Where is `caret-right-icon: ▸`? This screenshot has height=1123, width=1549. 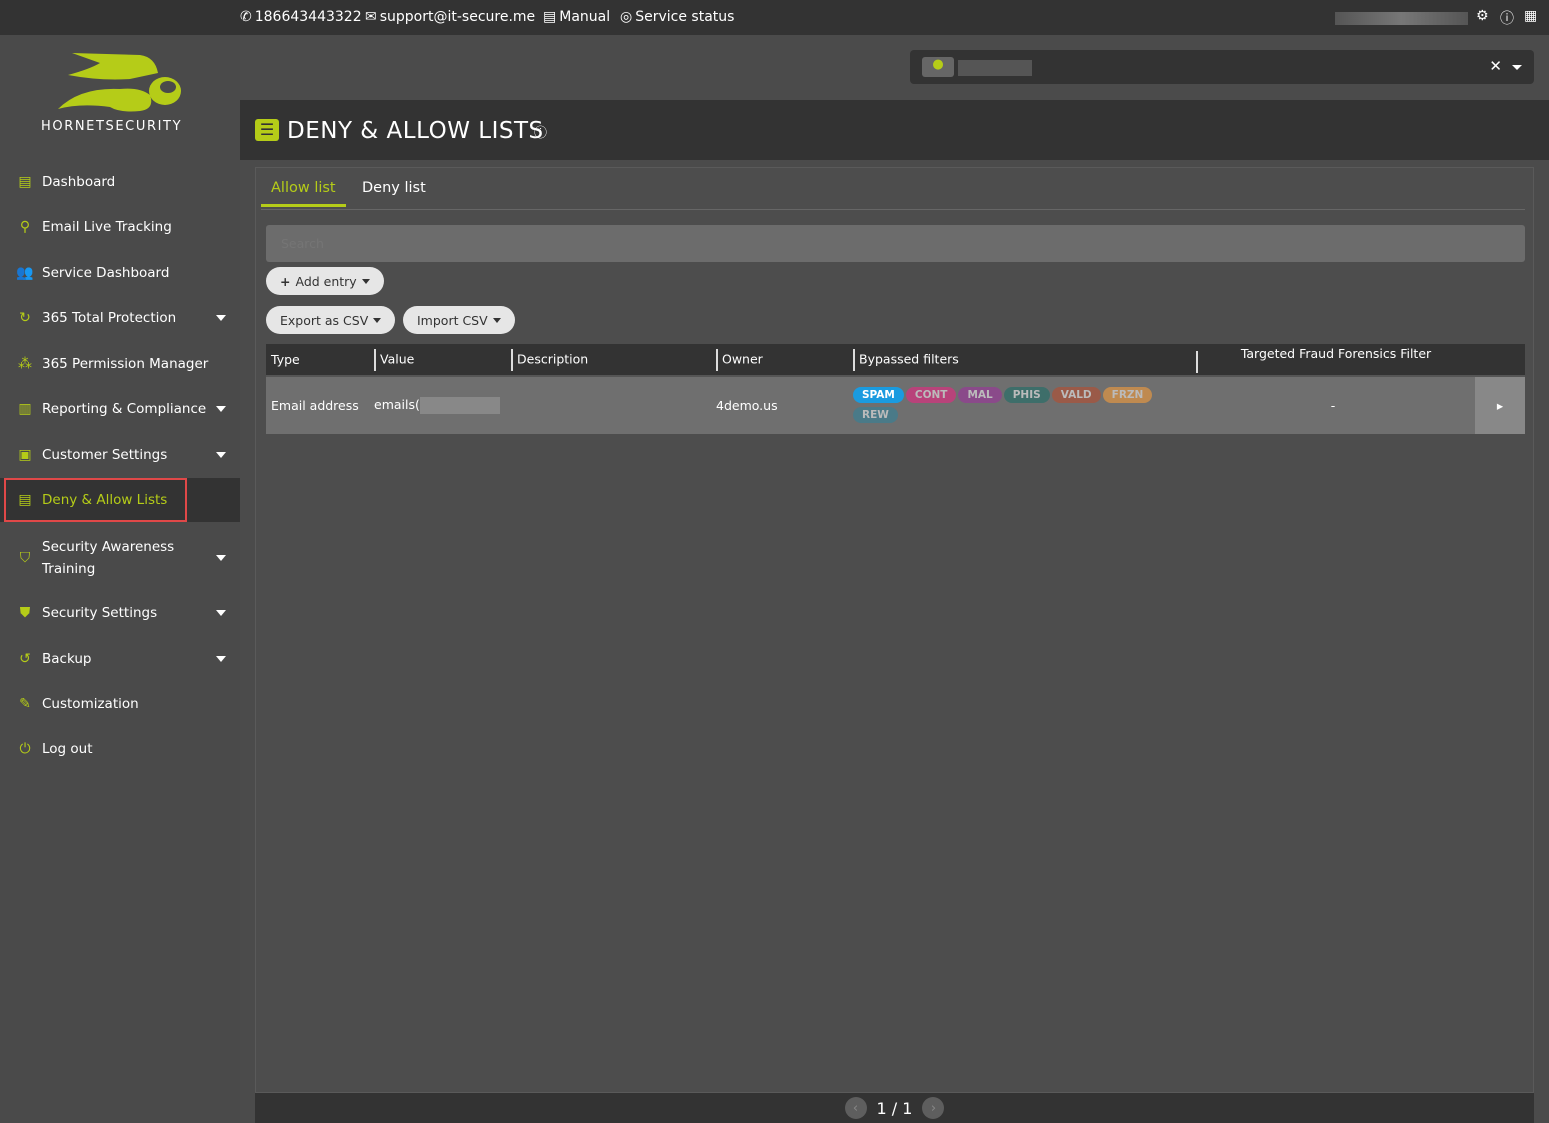
caret-right-icon: ▸ is located at coordinates (1500, 405).